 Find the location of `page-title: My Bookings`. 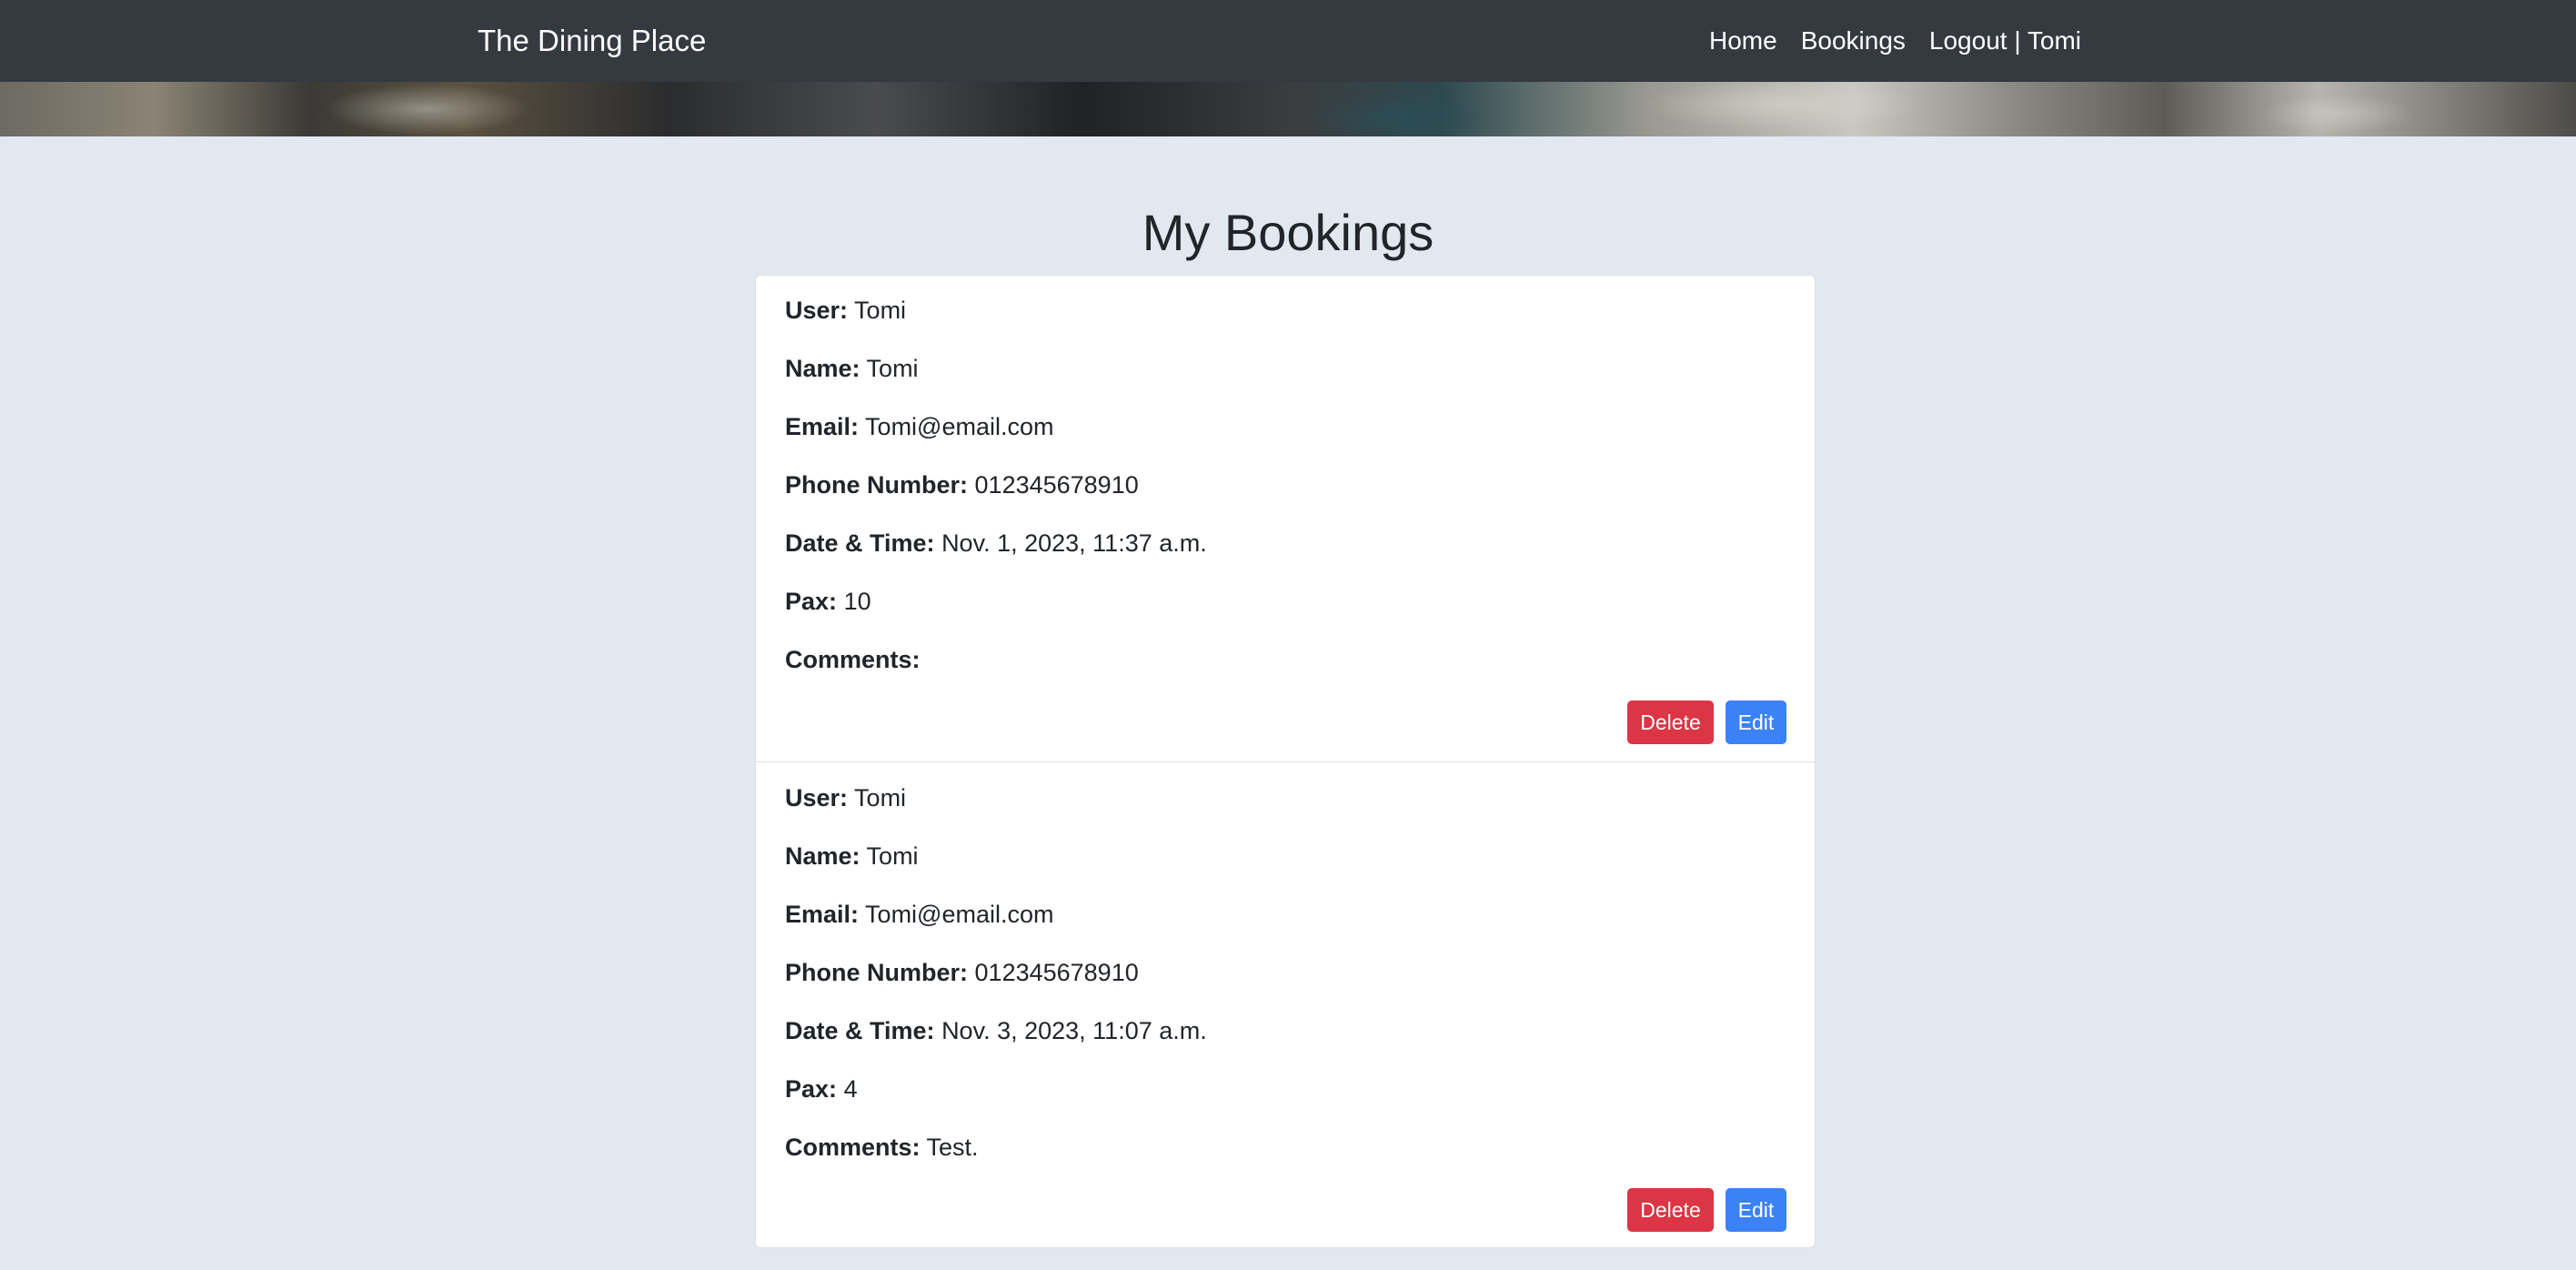

page-title: My Bookings is located at coordinates (1288, 232).